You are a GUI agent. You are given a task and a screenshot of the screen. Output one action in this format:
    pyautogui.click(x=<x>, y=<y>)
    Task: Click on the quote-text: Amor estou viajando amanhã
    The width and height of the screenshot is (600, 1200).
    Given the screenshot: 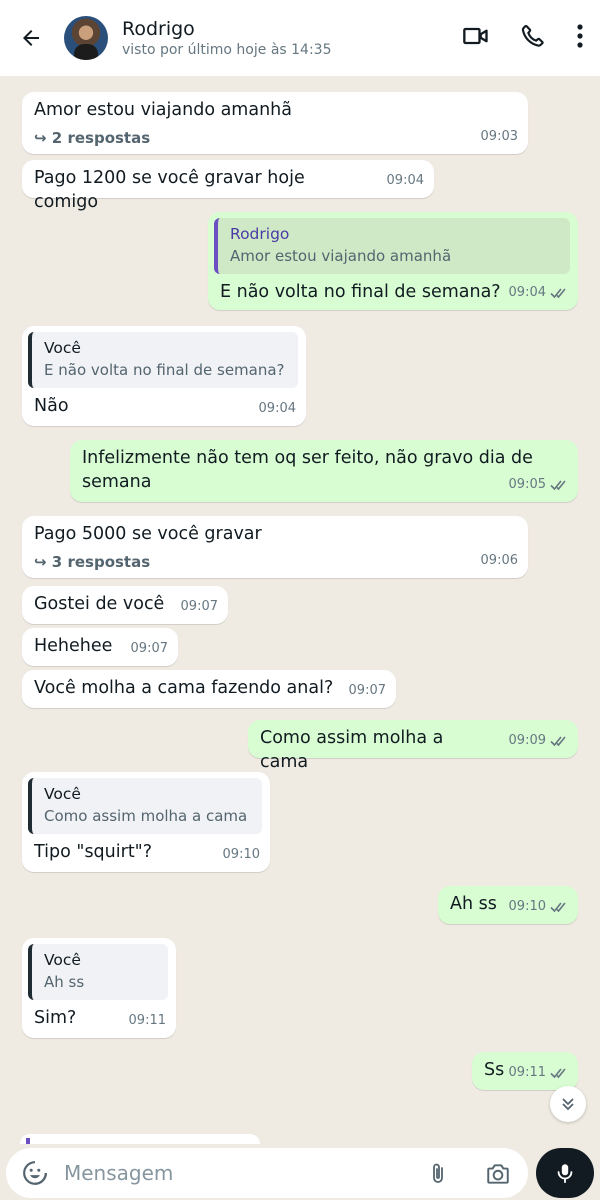 What is the action you would take?
    pyautogui.click(x=341, y=256)
    